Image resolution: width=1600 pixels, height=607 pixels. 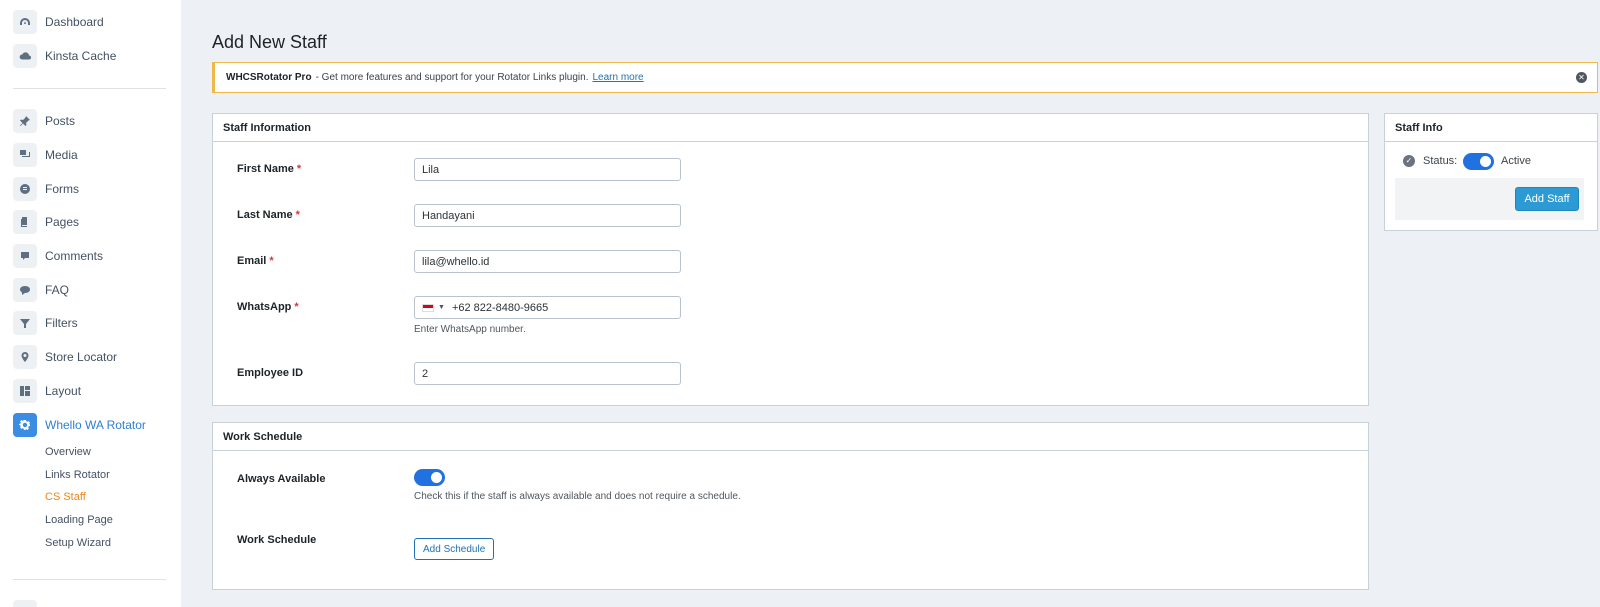 What do you see at coordinates (25, 290) in the screenshot?
I see `faq-icon` at bounding box center [25, 290].